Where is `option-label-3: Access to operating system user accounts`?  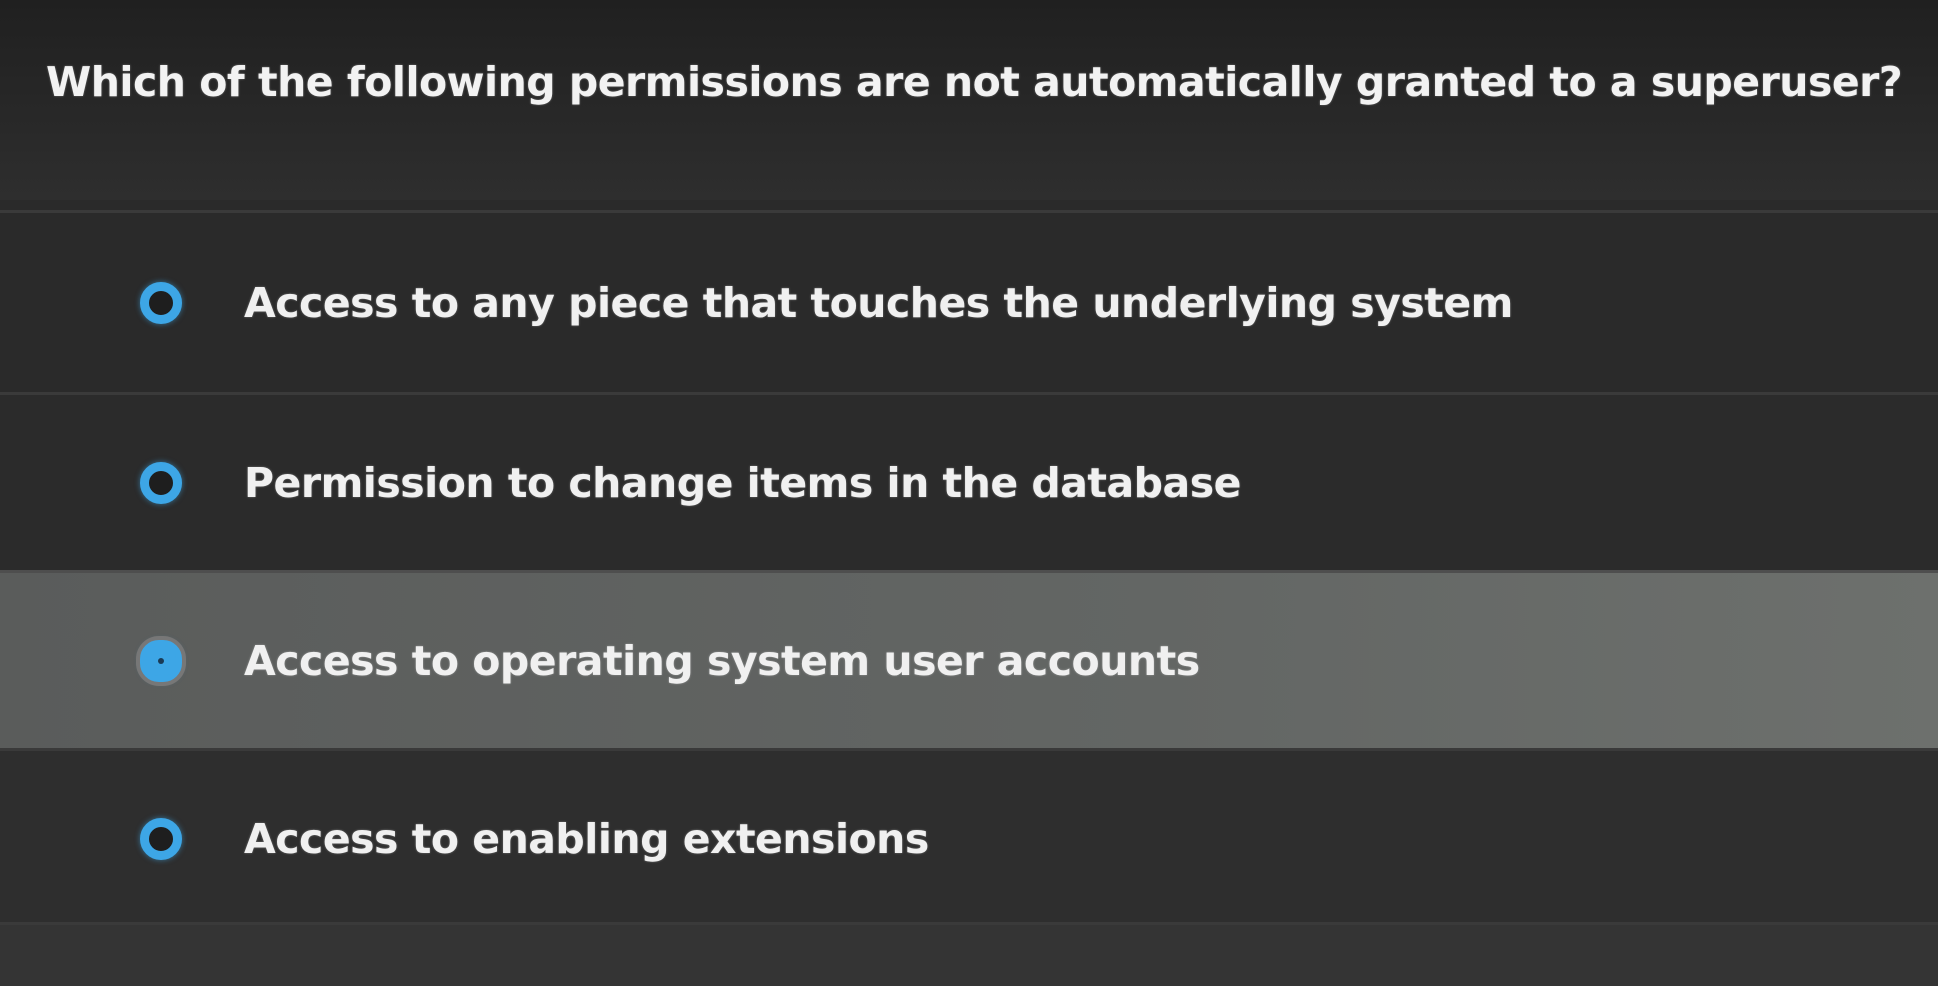
option-label-3: Access to operating system user accounts is located at coordinates (722, 660).